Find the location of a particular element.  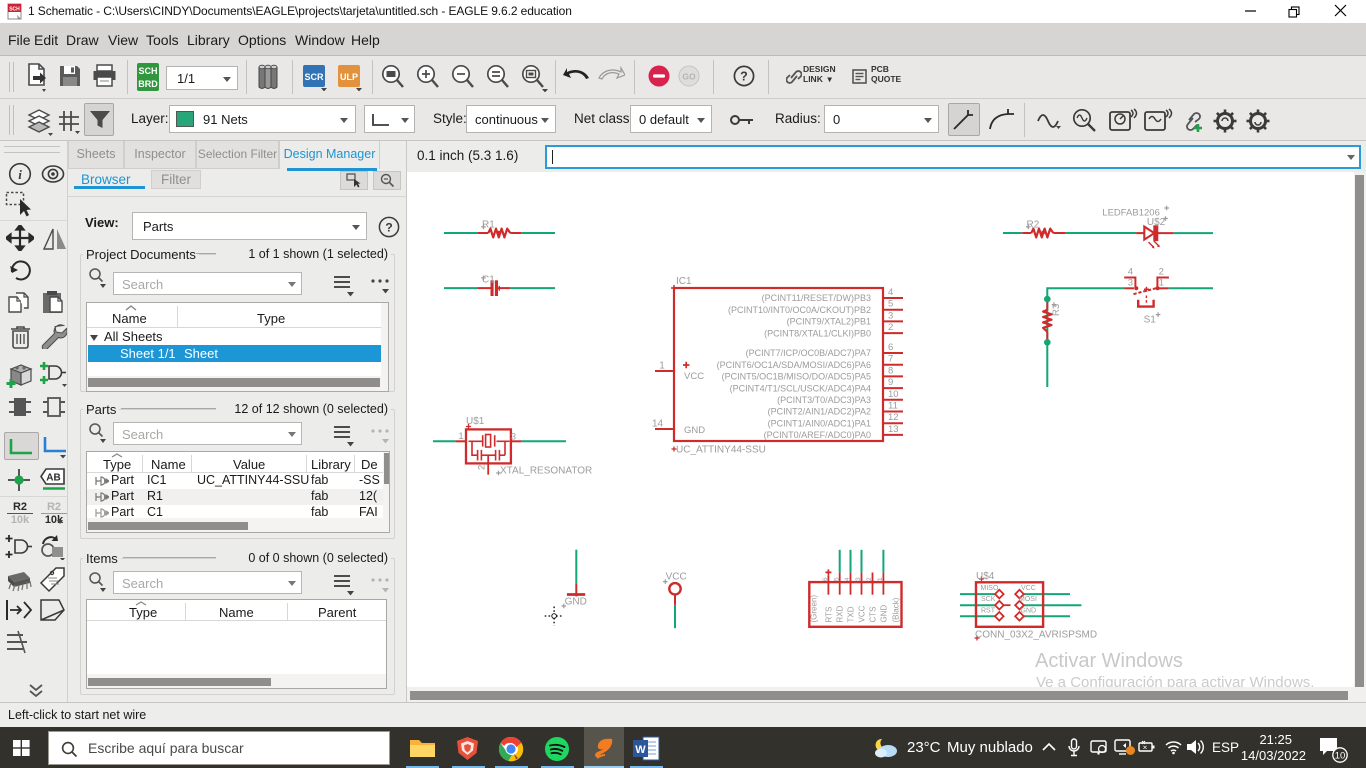

svg-text: (PCINT4/T1/SCL/USCK/ADC4)PA4 is located at coordinates (800, 388).